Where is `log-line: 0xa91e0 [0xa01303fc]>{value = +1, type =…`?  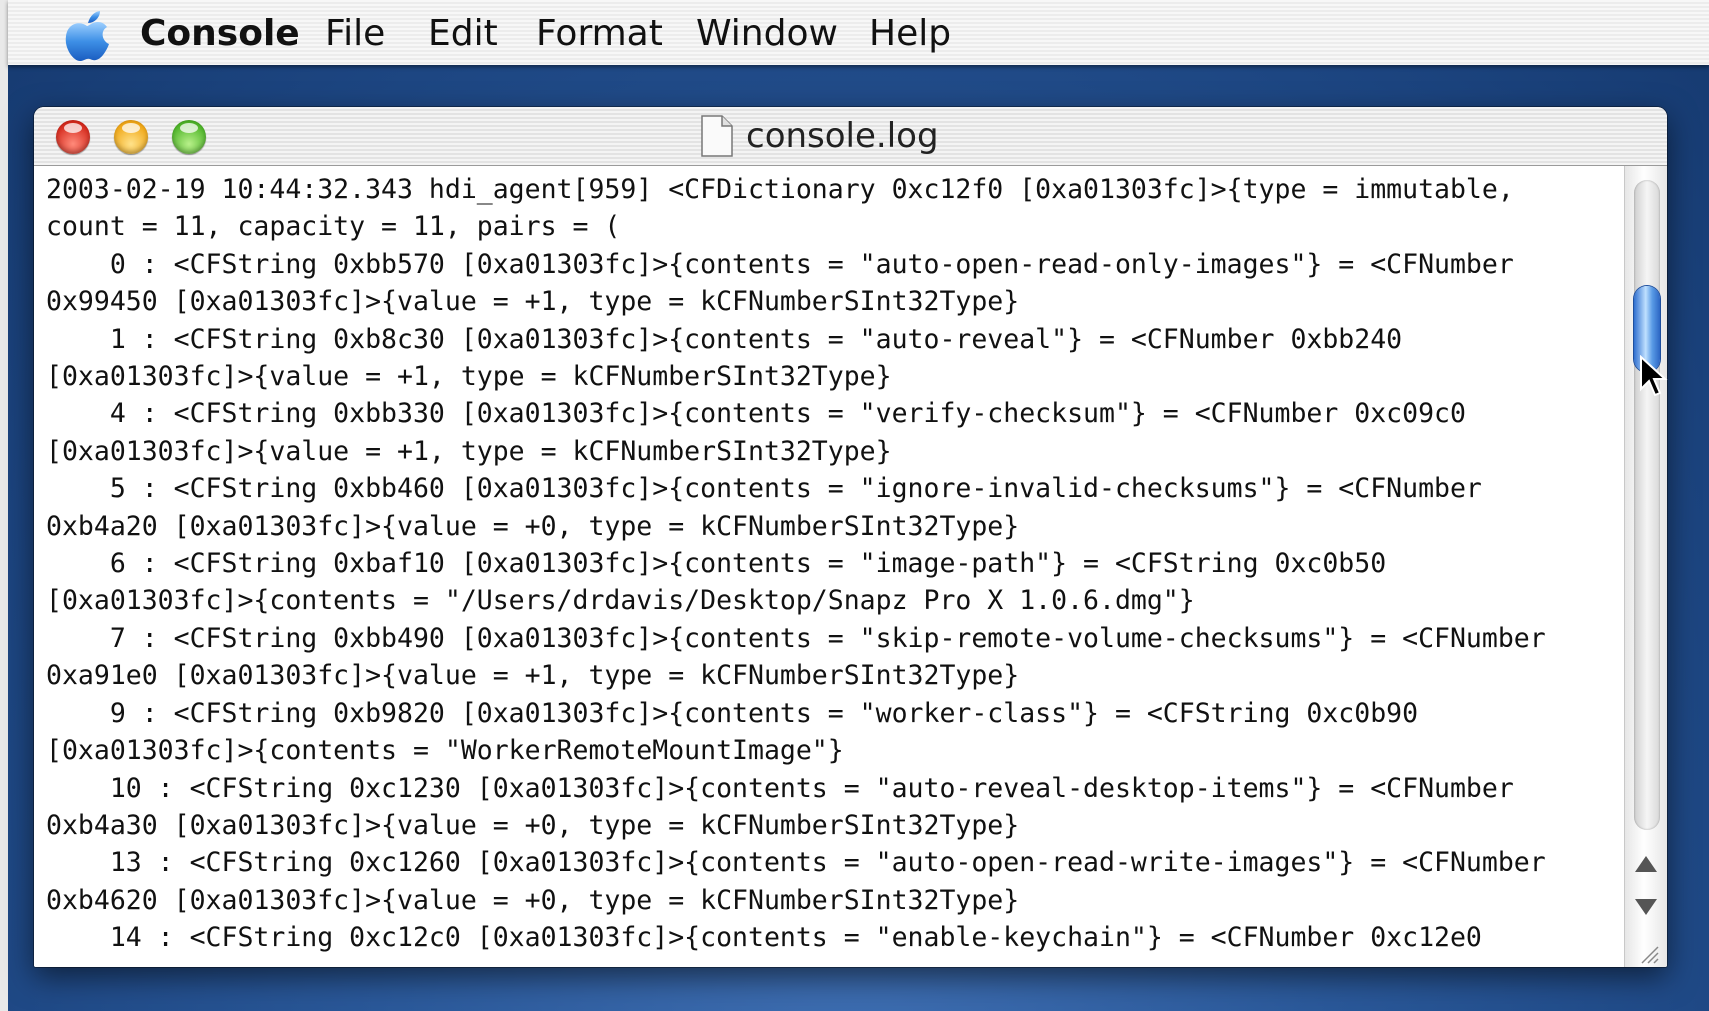 log-line: 0xa91e0 [0xa01303fc]>{value = +1, type =… is located at coordinates (833, 675).